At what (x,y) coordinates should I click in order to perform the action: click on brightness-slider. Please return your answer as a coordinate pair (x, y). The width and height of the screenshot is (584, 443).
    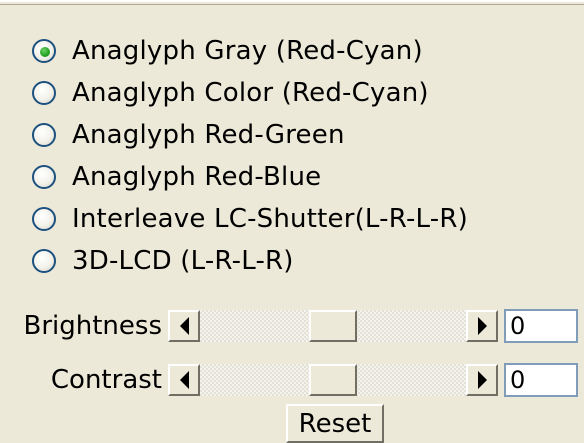
    Looking at the image, I should click on (333, 326).